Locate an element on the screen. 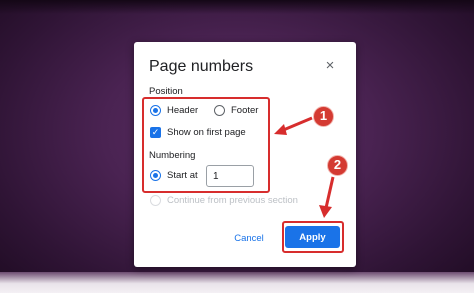  background-document-strip is located at coordinates (237, 282).